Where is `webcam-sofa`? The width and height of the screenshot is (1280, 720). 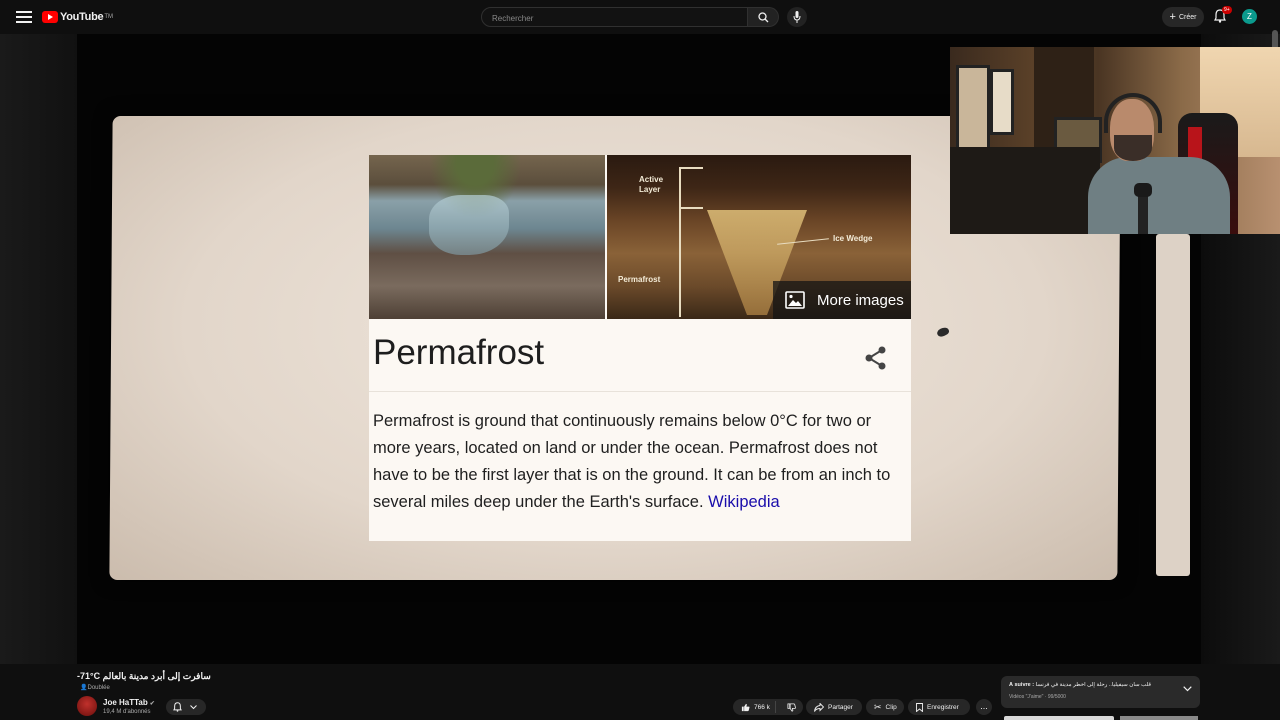 webcam-sofa is located at coordinates (1025, 190).